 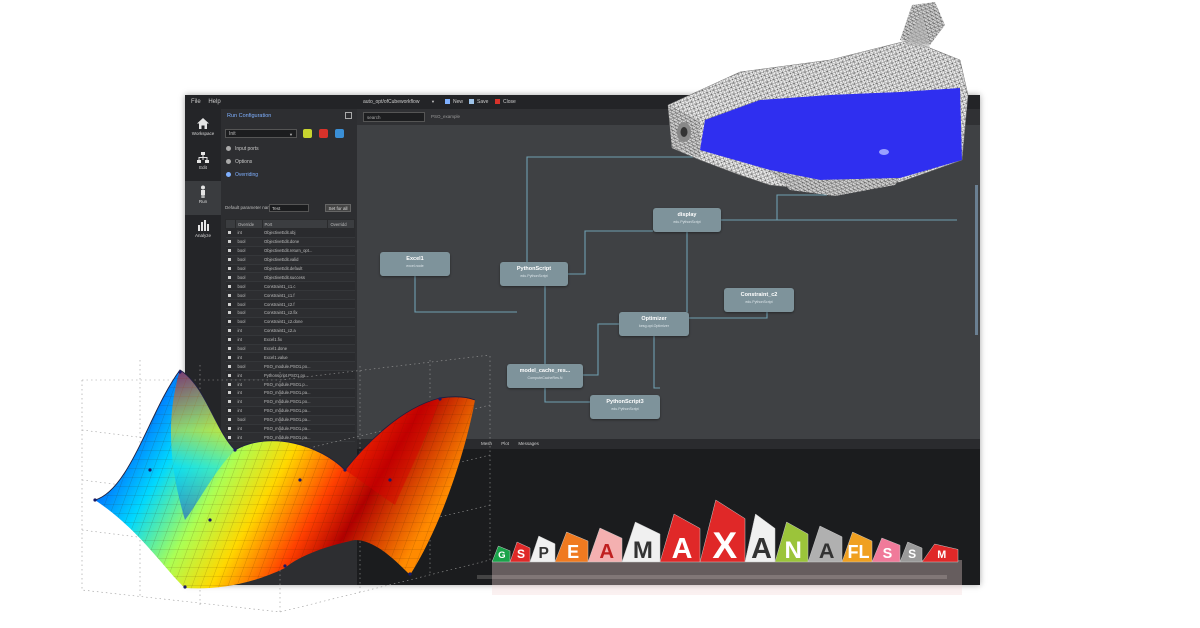 What do you see at coordinates (339, 133) in the screenshot?
I see `save-configuration-button` at bounding box center [339, 133].